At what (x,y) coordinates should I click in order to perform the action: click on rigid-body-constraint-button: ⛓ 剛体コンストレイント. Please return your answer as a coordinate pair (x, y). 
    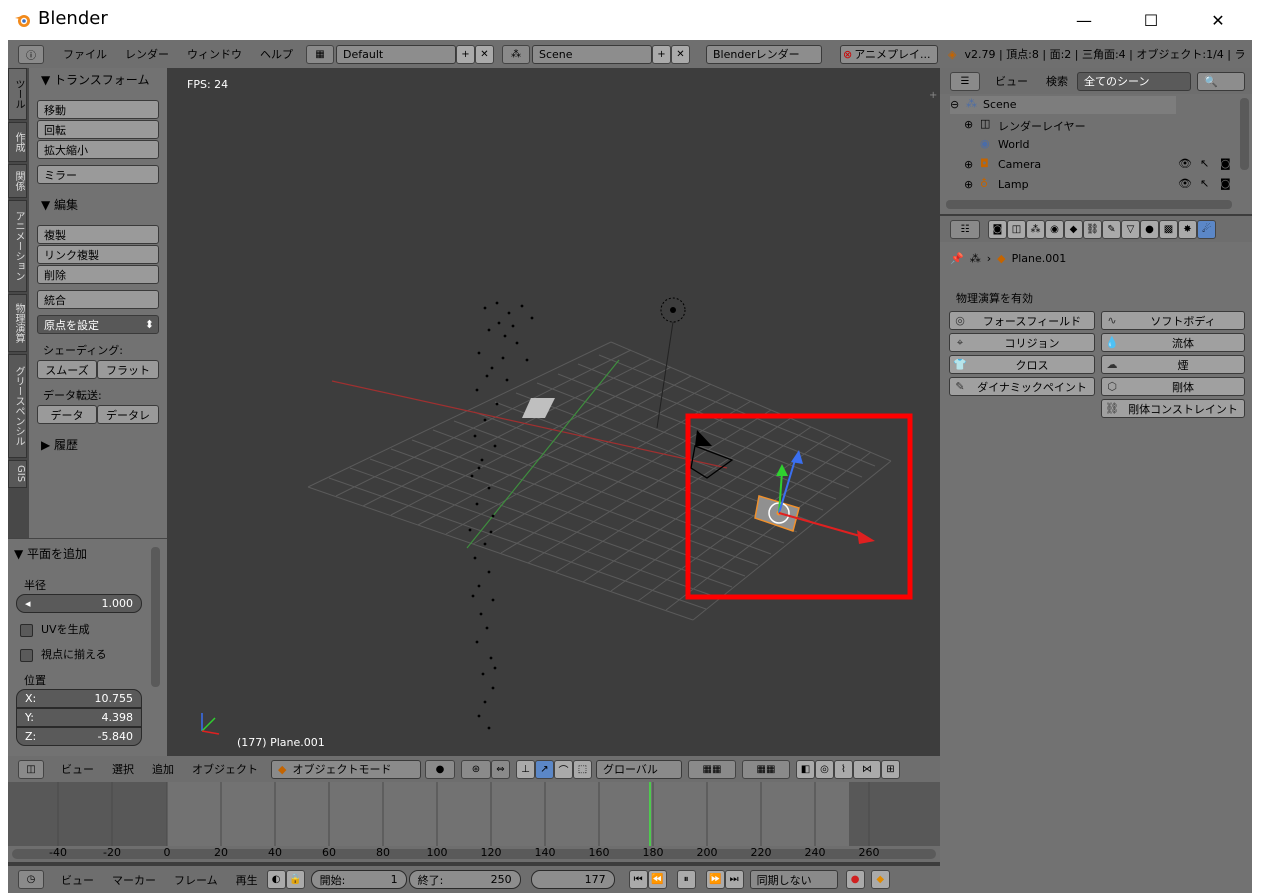
    Looking at the image, I should click on (1173, 408).